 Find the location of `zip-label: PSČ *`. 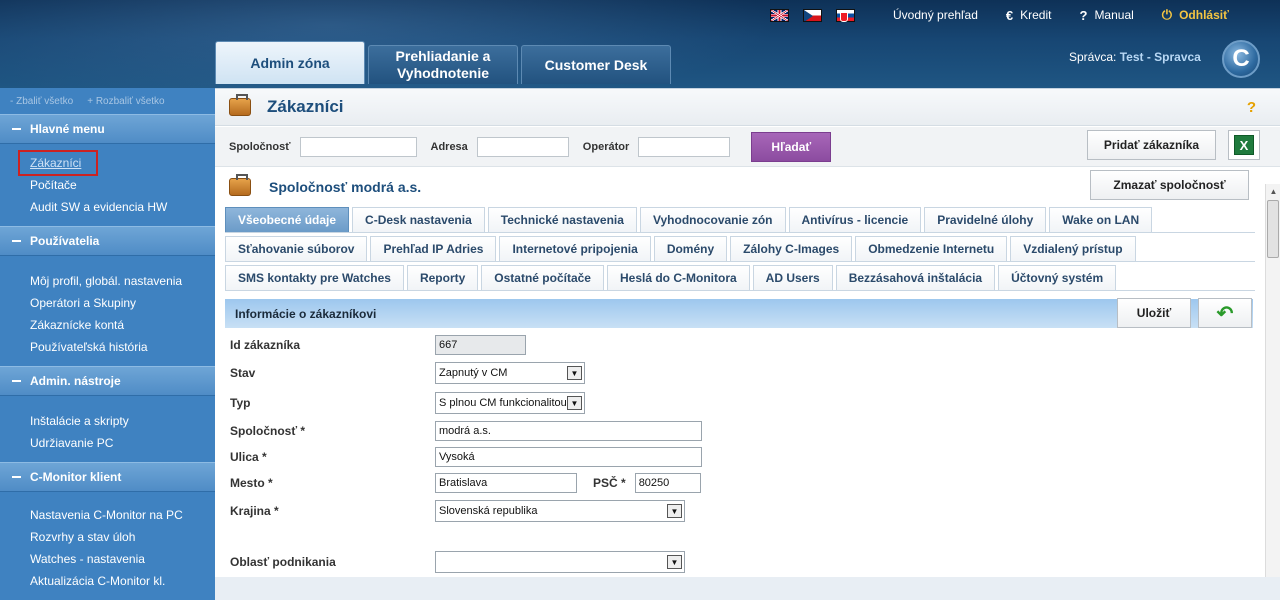

zip-label: PSČ * is located at coordinates (609, 483).